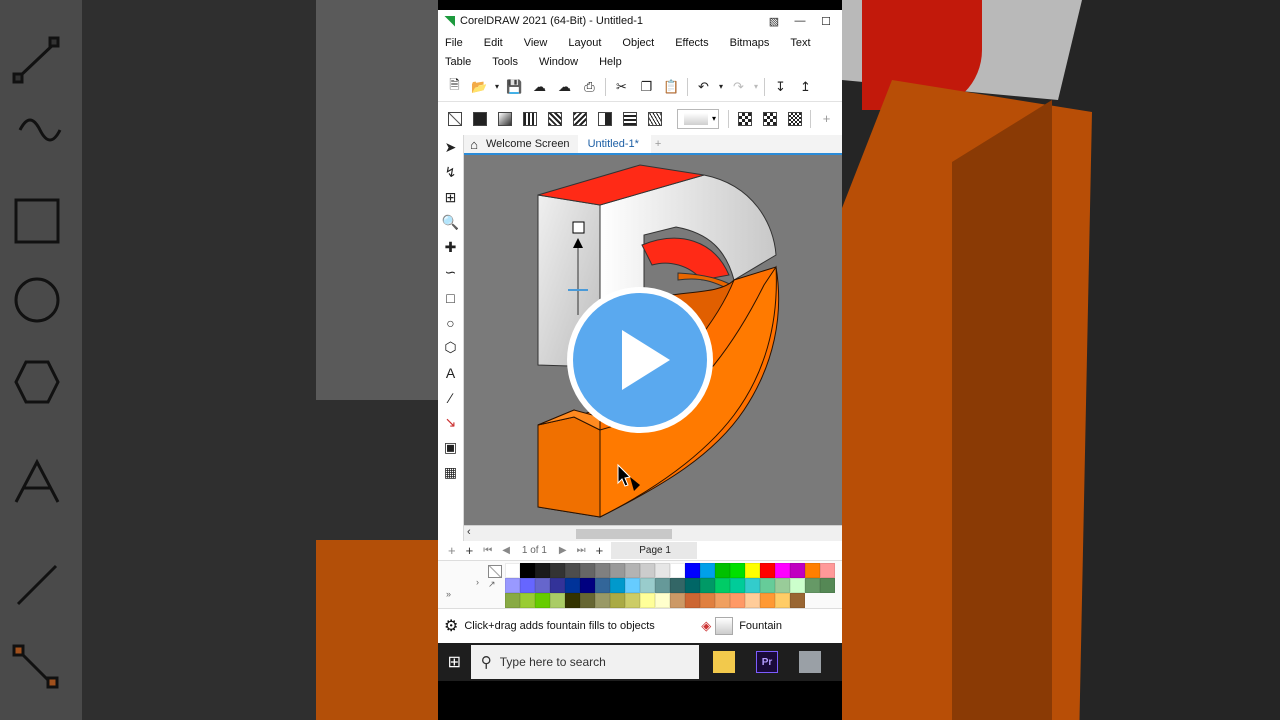 The height and width of the screenshot is (720, 1280). What do you see at coordinates (703, 87) in the screenshot?
I see `undo-icon: ↶` at bounding box center [703, 87].